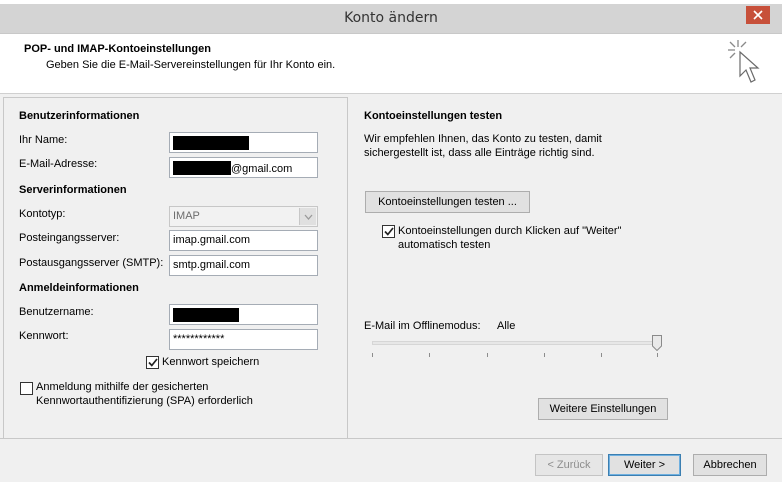 The width and height of the screenshot is (782, 482). I want to click on user-info-heading: Benutzerinformationen, so click(79, 116).